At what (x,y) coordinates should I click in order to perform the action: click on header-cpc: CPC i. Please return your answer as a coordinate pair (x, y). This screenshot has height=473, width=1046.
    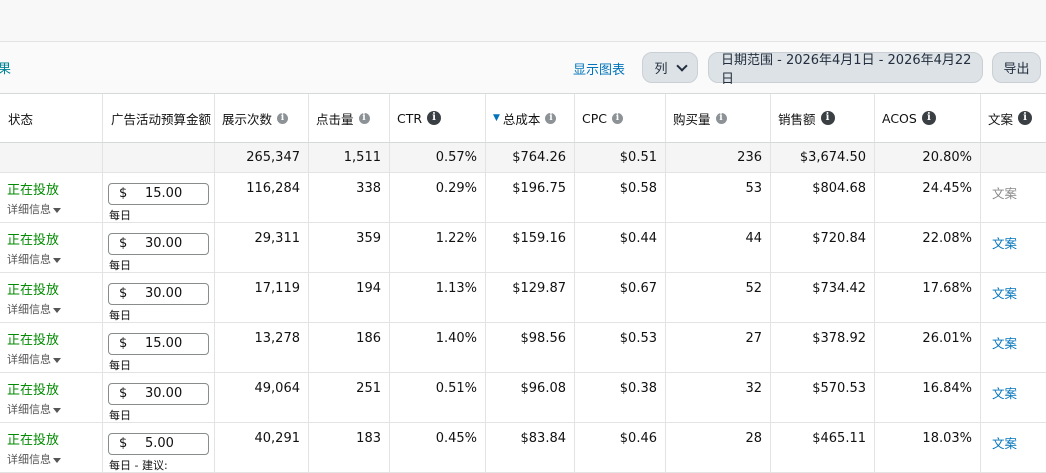
    Looking at the image, I should click on (619, 118).